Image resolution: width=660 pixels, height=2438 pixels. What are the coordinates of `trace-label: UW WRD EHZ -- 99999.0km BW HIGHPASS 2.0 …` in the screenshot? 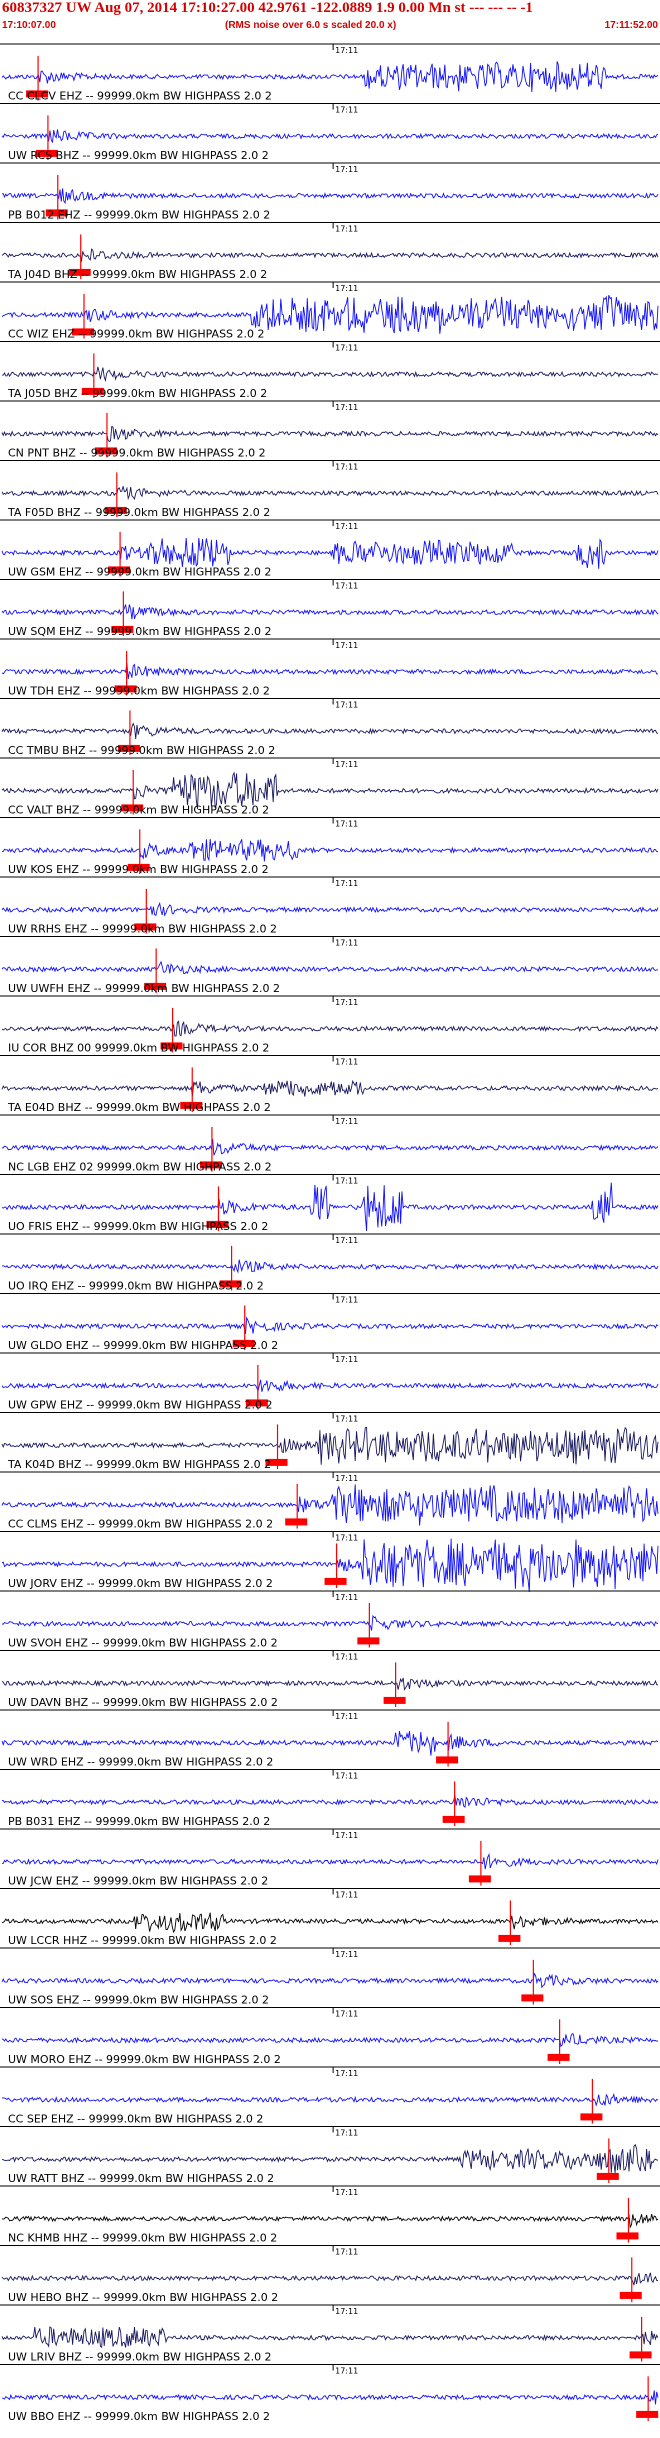 It's located at (140, 1762).